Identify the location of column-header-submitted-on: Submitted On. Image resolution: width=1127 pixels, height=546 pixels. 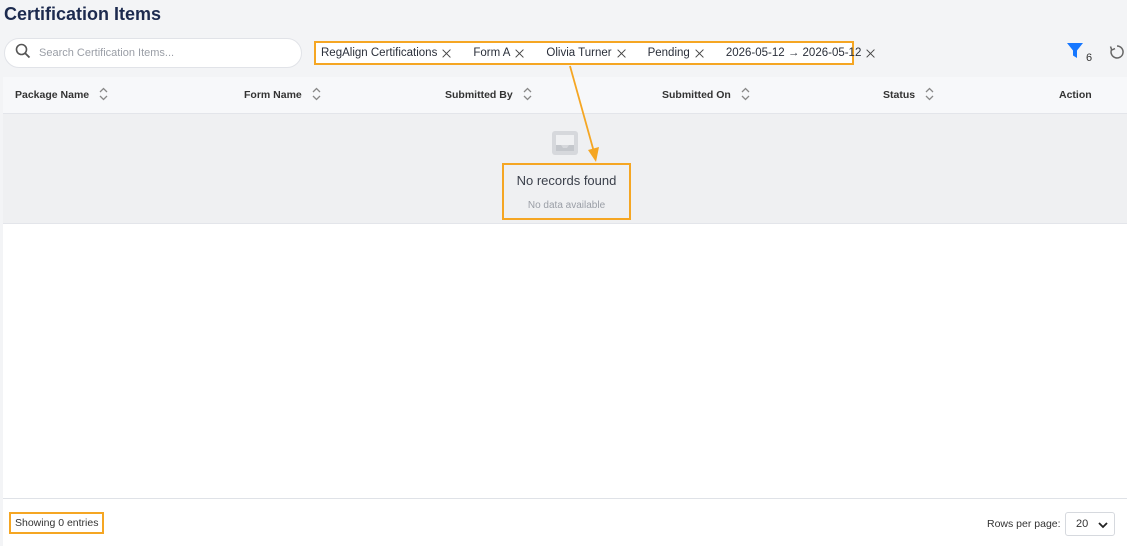
(706, 94).